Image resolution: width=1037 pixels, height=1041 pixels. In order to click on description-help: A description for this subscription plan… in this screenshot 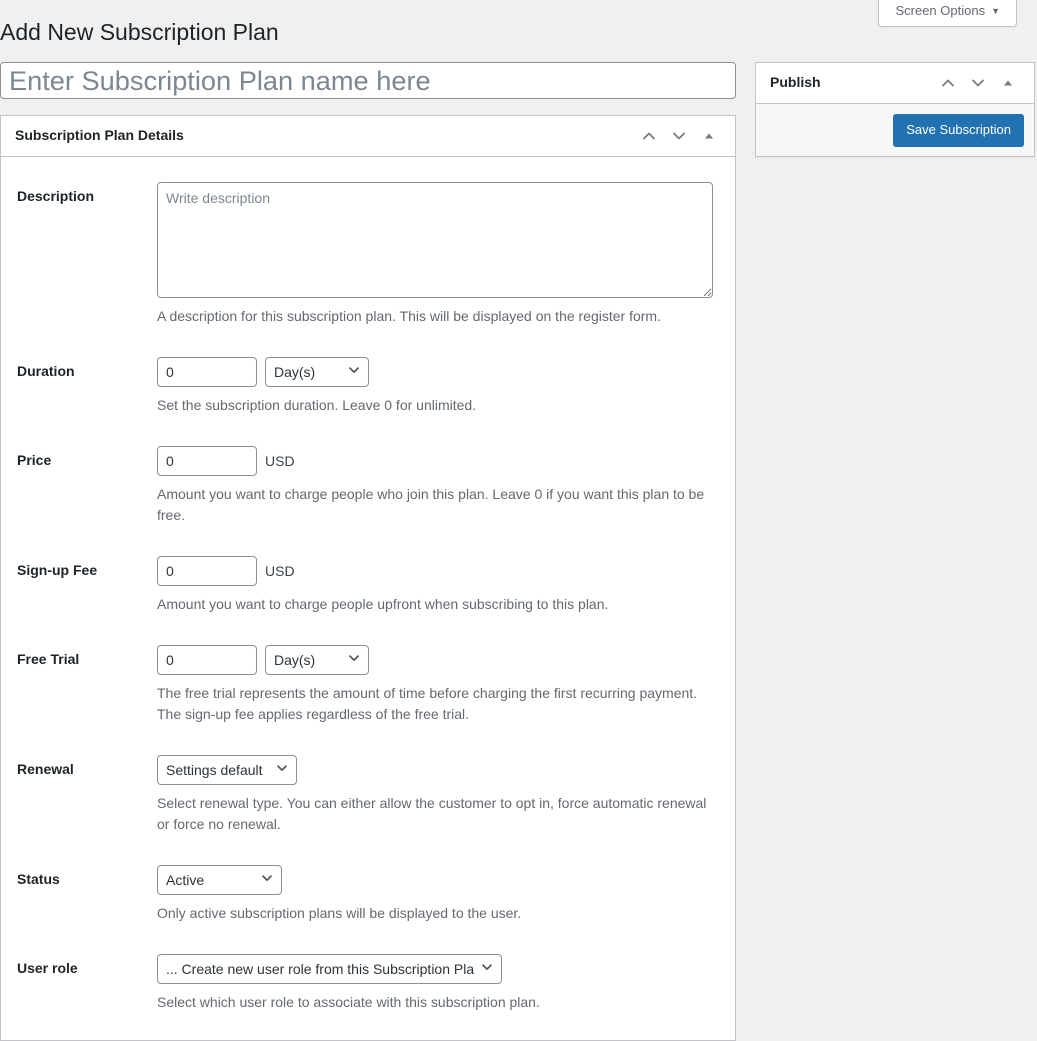, I will do `click(409, 316)`.